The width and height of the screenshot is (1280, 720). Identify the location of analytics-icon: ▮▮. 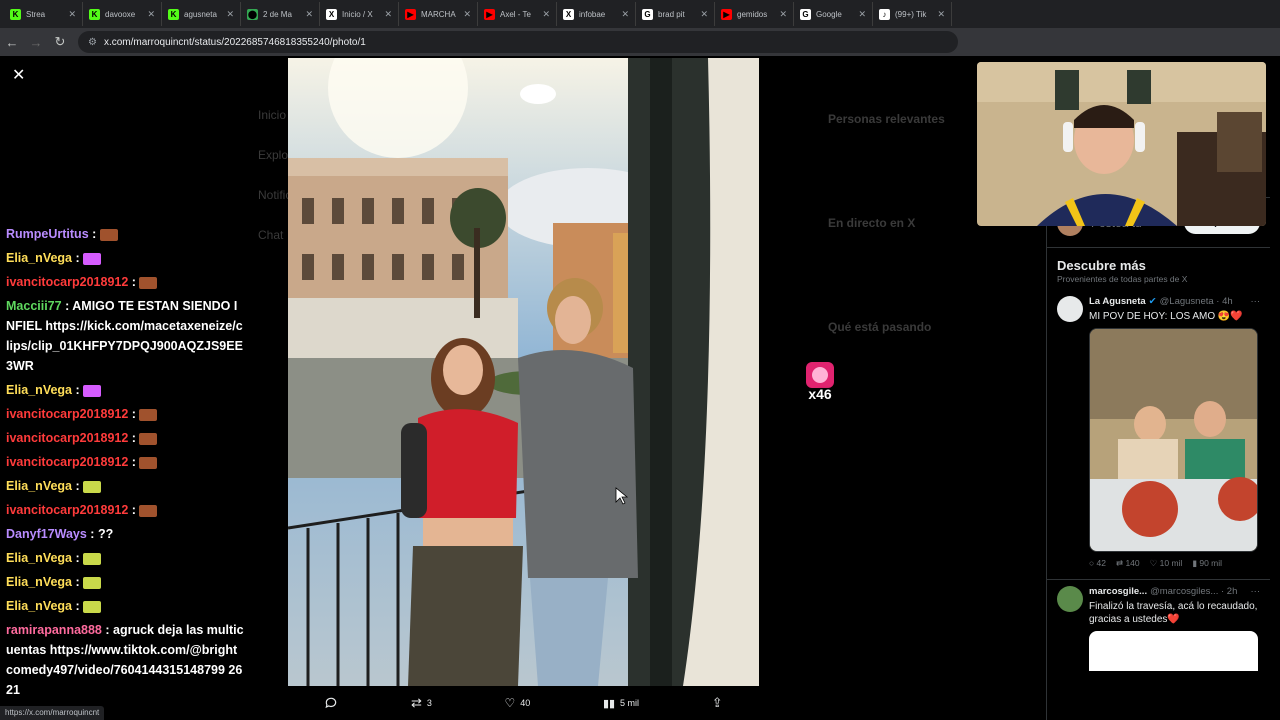
(609, 703).